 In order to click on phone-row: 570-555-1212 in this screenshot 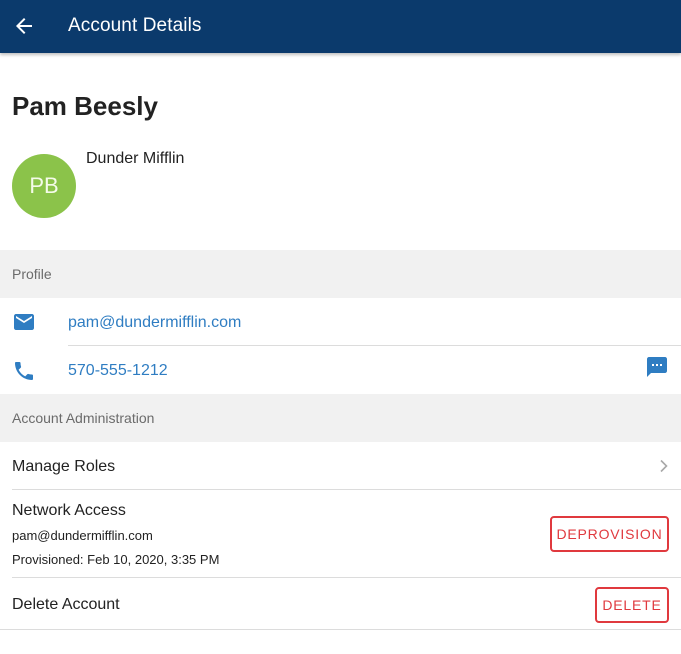, I will do `click(340, 370)`.